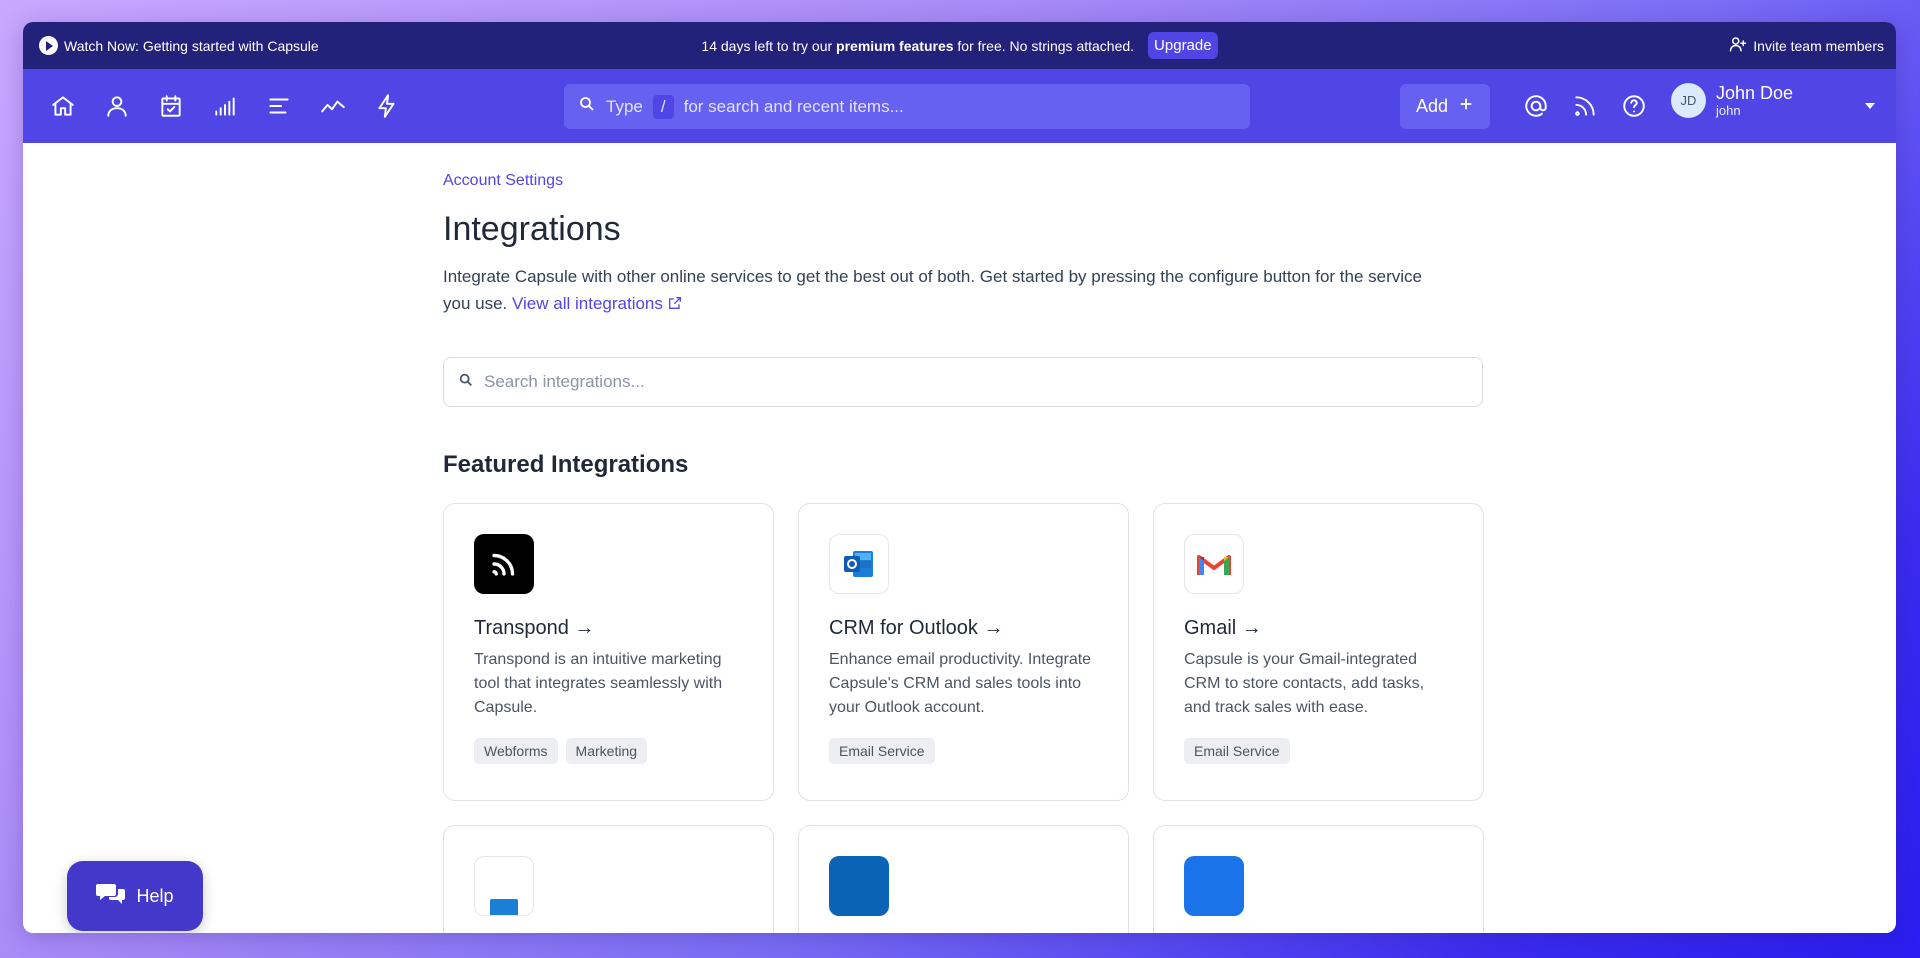  What do you see at coordinates (1183, 45) in the screenshot?
I see `upgrade-button: Upgrade` at bounding box center [1183, 45].